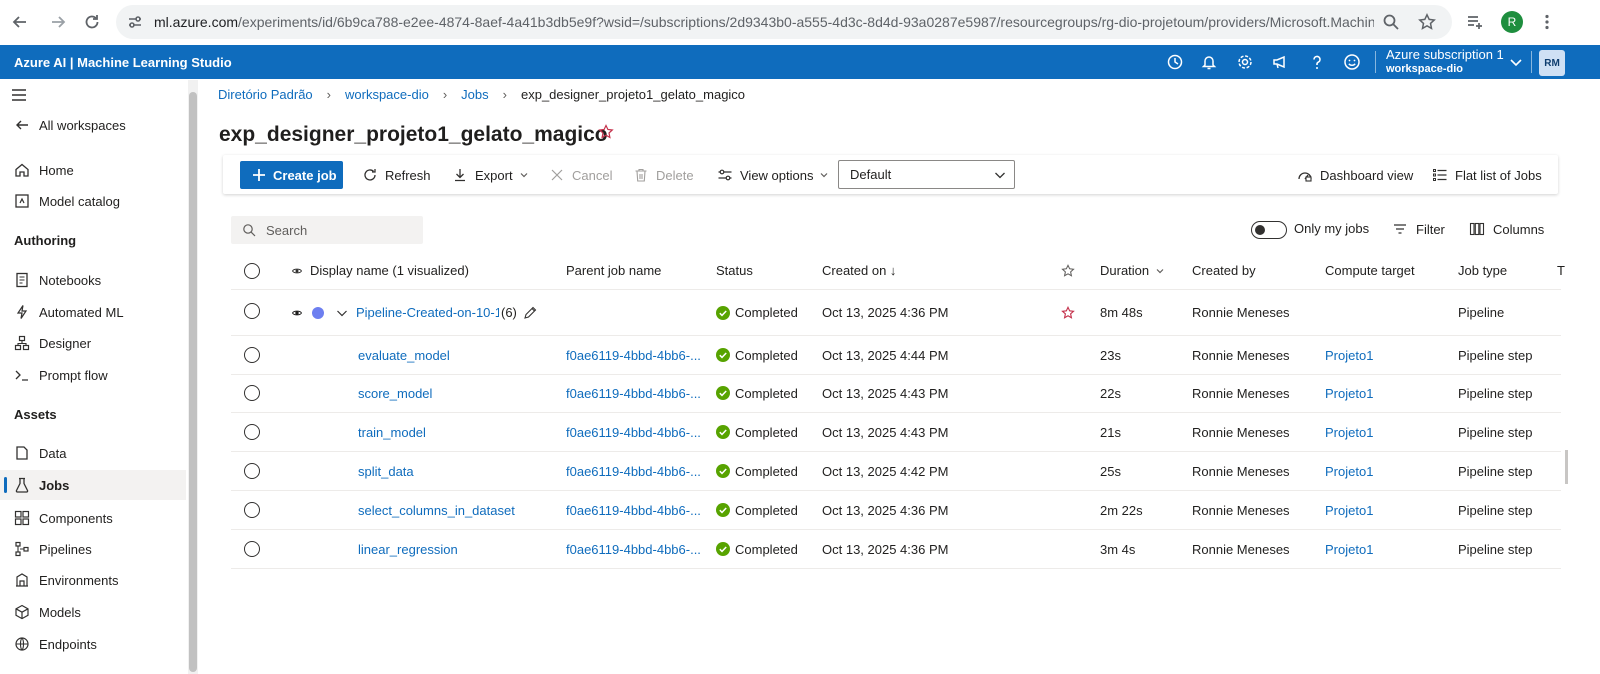 The image size is (1600, 674). What do you see at coordinates (1269, 230) in the screenshot?
I see `only-my-jobs-toggle` at bounding box center [1269, 230].